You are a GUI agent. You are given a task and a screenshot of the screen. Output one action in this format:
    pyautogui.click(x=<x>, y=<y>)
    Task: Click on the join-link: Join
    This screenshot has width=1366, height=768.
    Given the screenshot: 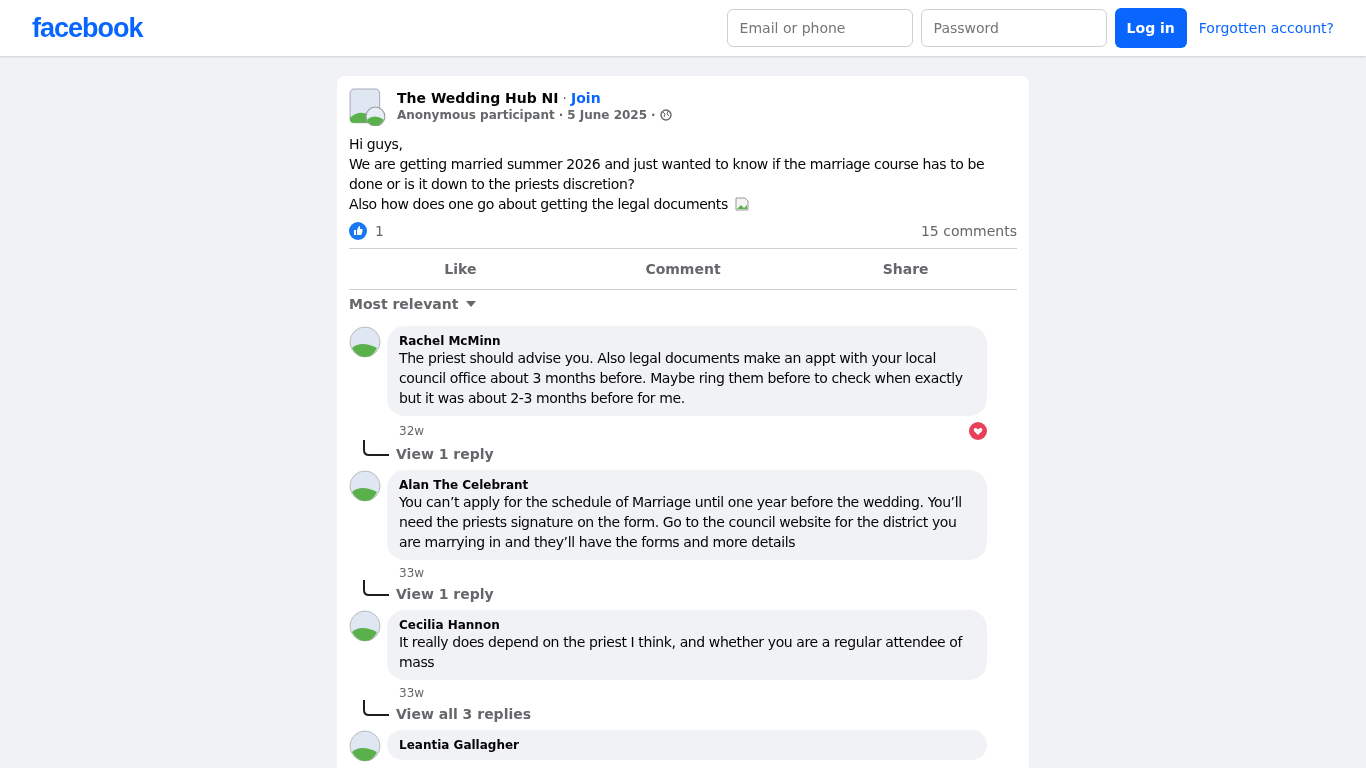 What is the action you would take?
    pyautogui.click(x=586, y=98)
    